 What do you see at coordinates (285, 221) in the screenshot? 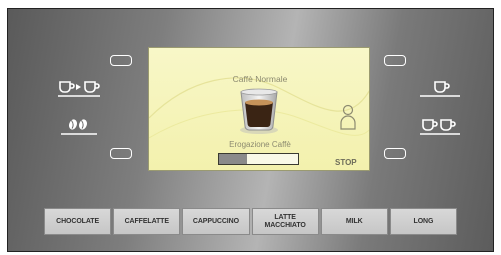
I see `drink-button-latte-macchiato: LATTE MACCHIATO` at bounding box center [285, 221].